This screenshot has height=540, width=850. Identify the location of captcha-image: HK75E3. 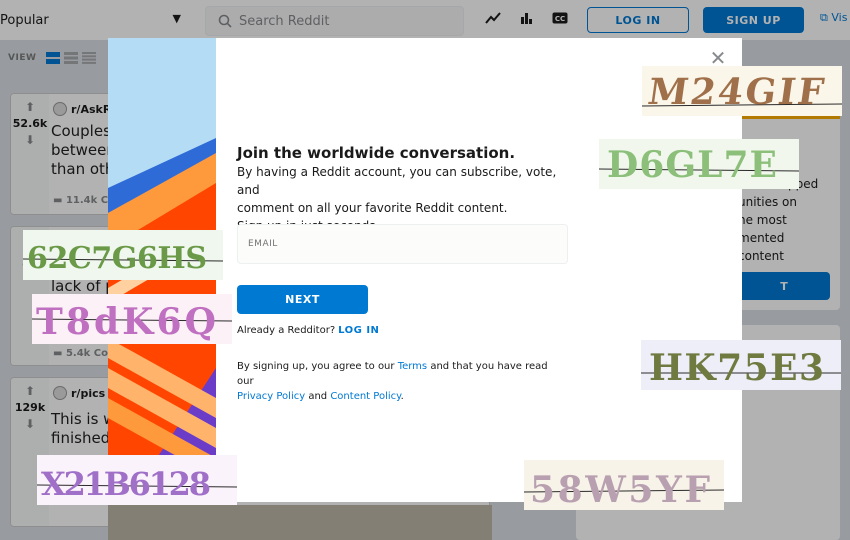
(741, 365).